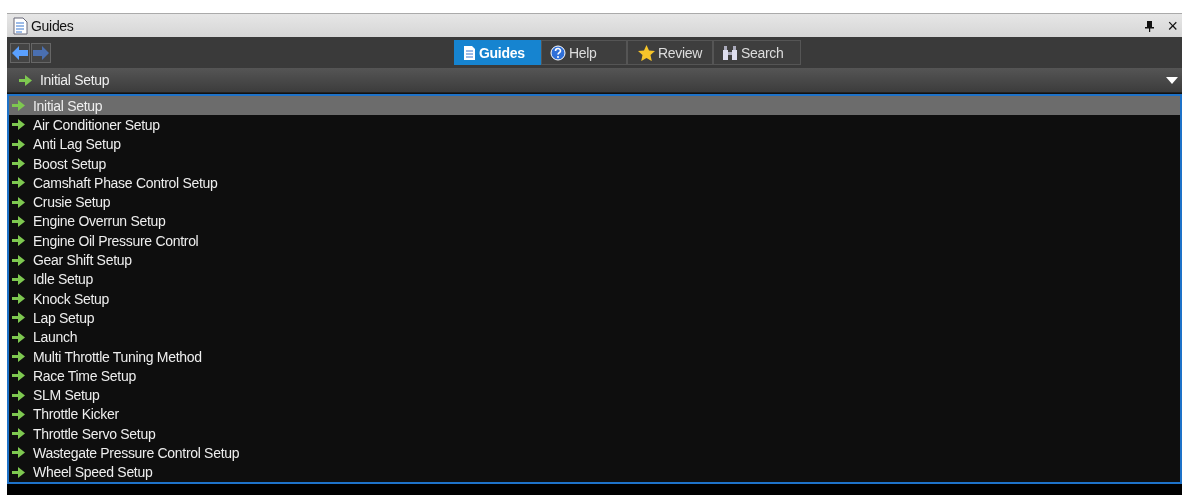  What do you see at coordinates (594, 144) in the screenshot?
I see `guide-item: Anti Lag Setup` at bounding box center [594, 144].